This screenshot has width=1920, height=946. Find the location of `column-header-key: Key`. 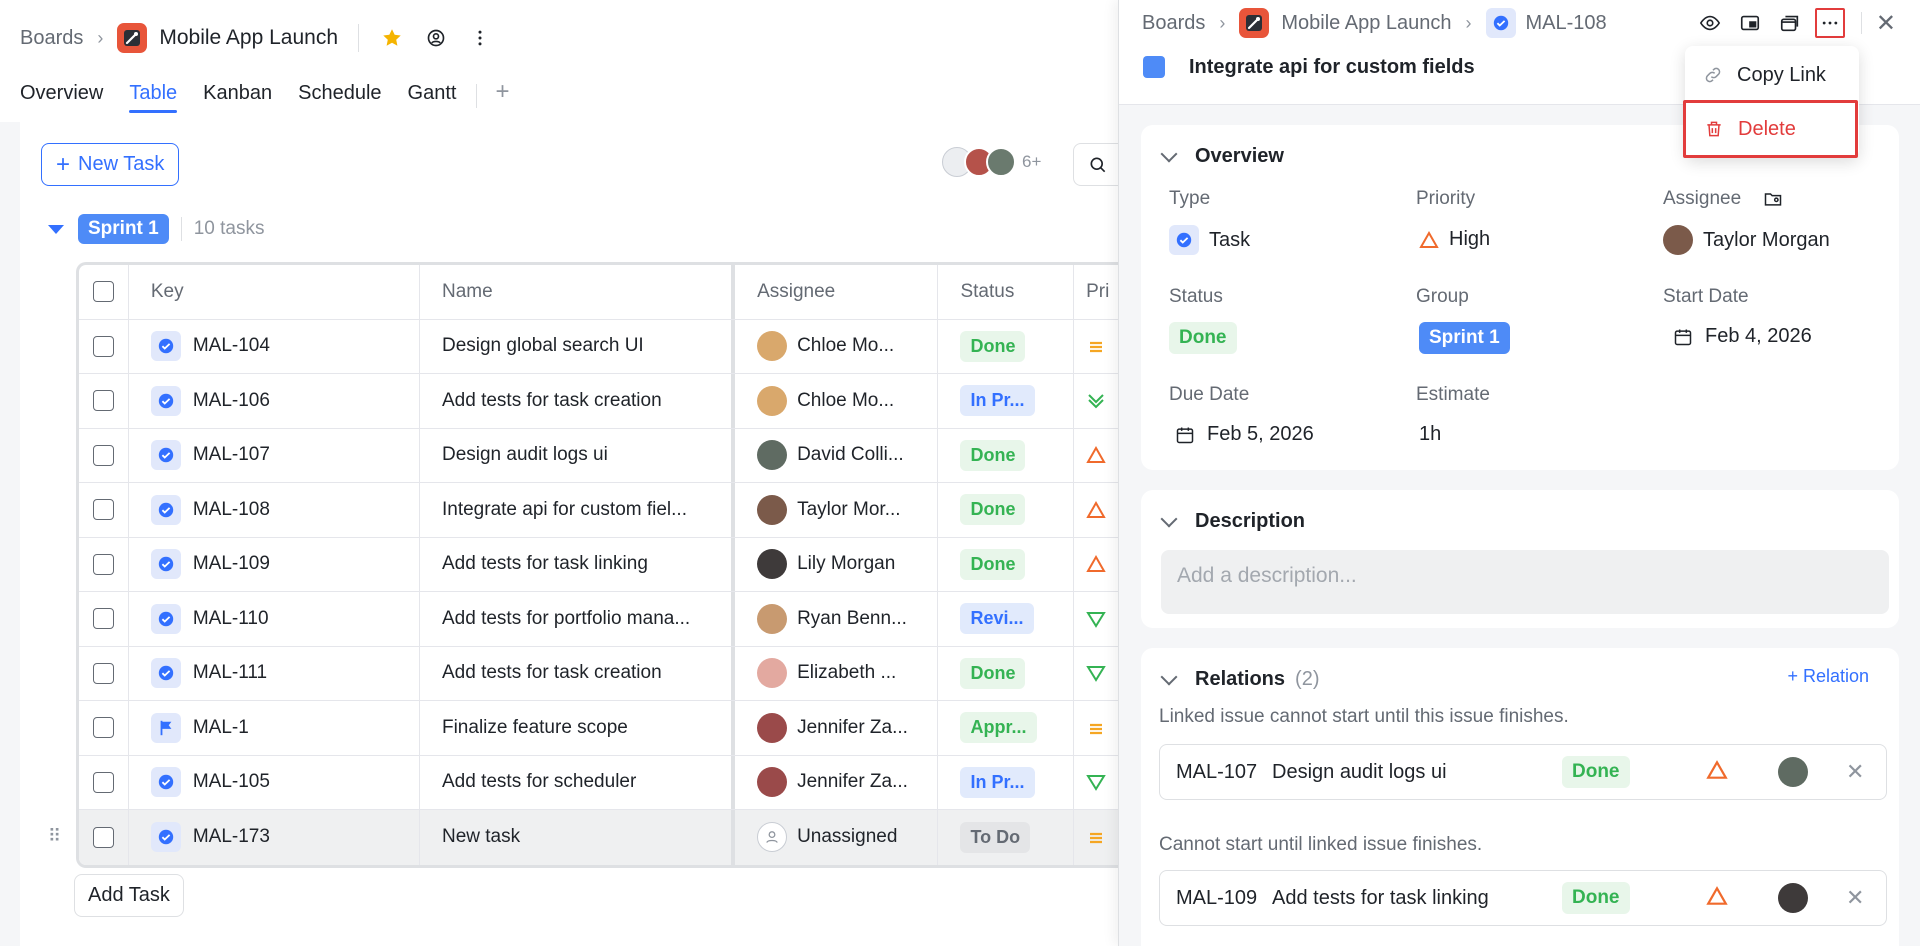

column-header-key: Key is located at coordinates (274, 292).